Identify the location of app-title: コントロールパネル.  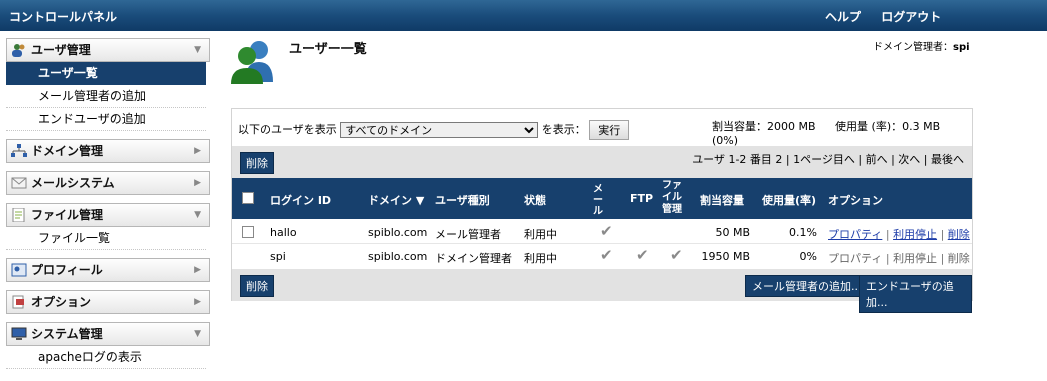
(63, 17).